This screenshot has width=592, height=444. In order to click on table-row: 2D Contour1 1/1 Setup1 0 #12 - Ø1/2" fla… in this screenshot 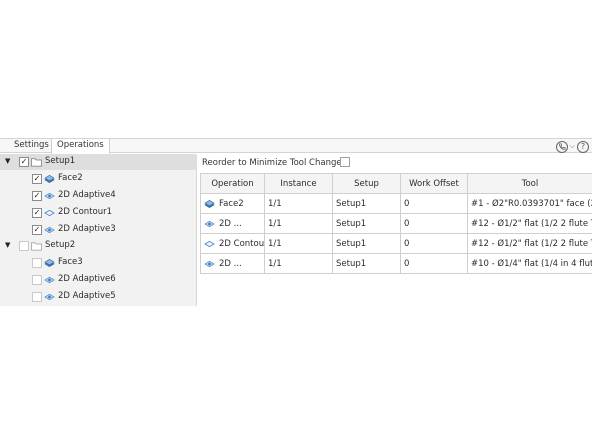, I will do `click(396, 243)`.